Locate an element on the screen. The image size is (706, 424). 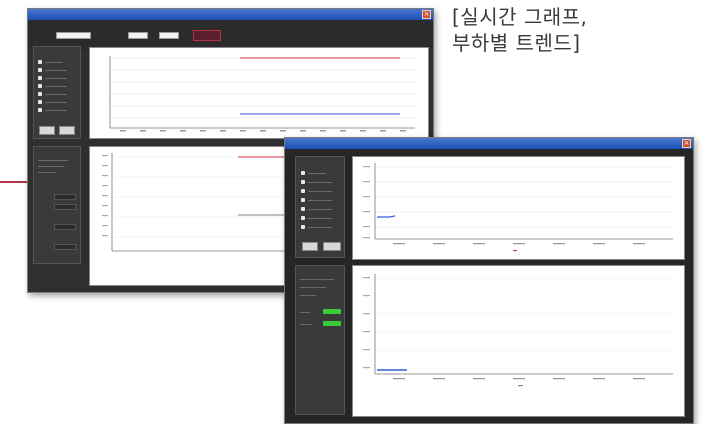
caption: [실시간 그래프, 부하별 트렌드] is located at coordinates (519, 30).